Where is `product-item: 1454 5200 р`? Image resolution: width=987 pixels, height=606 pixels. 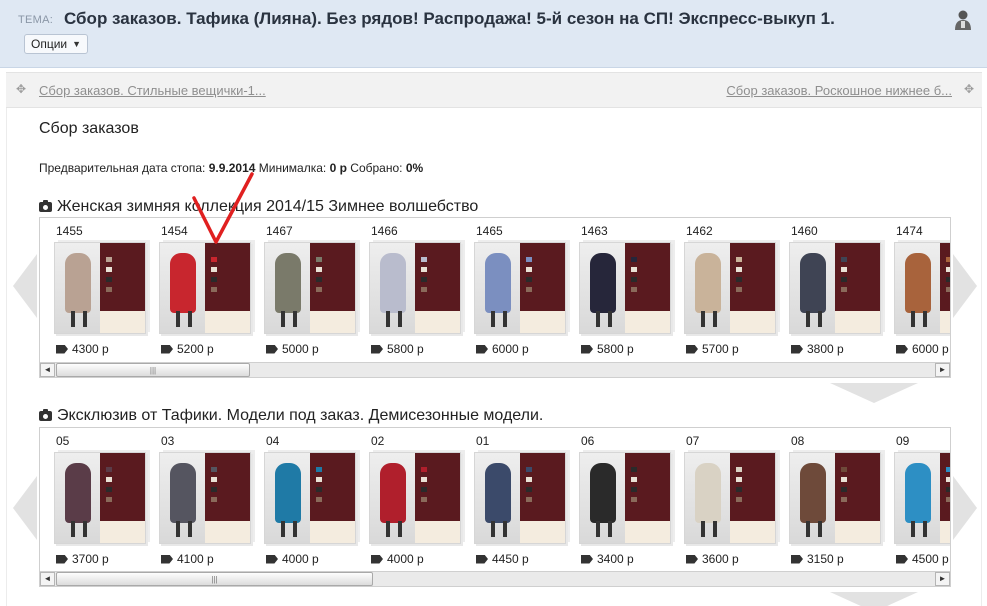
product-item: 1454 5200 р is located at coordinates (198, 290).